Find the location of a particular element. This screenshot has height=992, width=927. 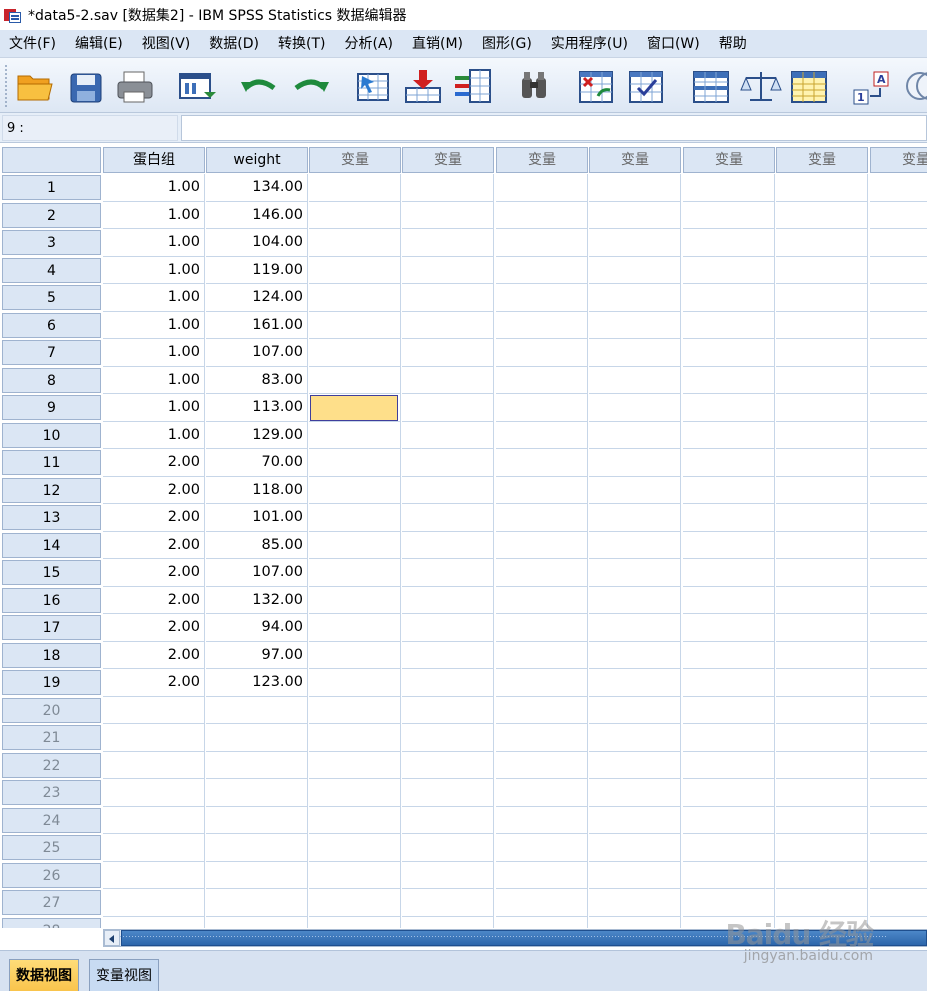

row-header: 9 is located at coordinates (51, 407).